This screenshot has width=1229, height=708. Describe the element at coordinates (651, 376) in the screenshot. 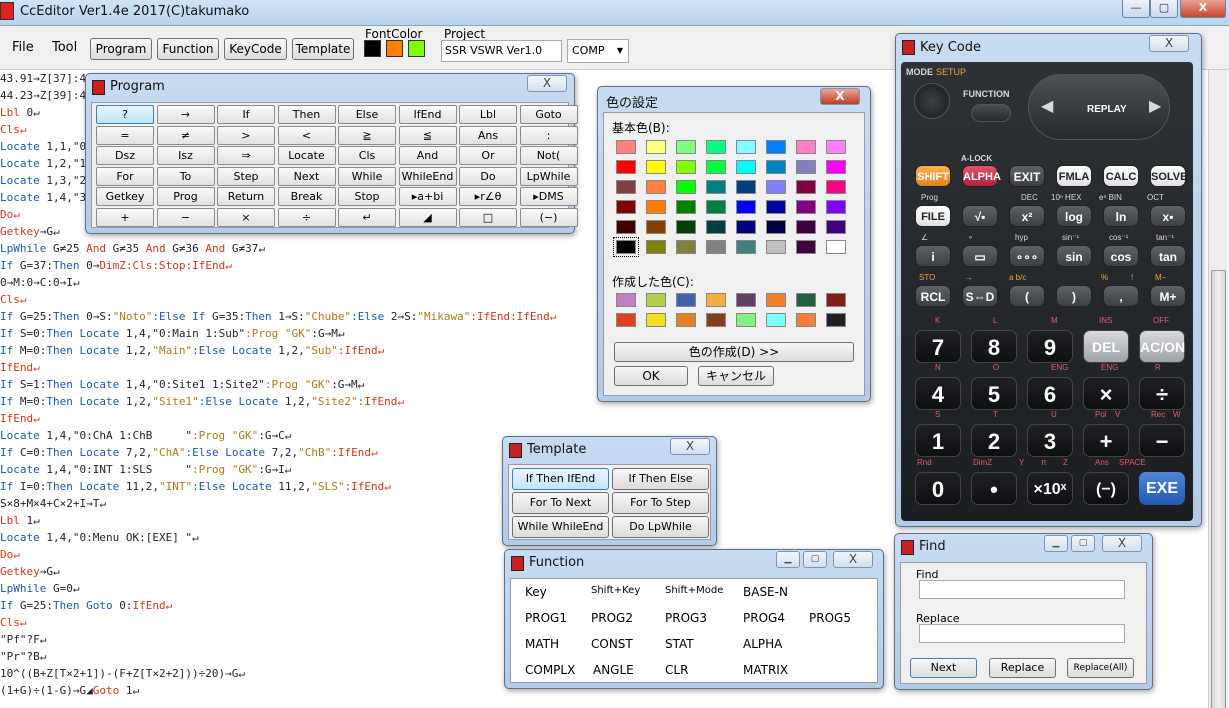

I see `ok-button: OK` at that location.